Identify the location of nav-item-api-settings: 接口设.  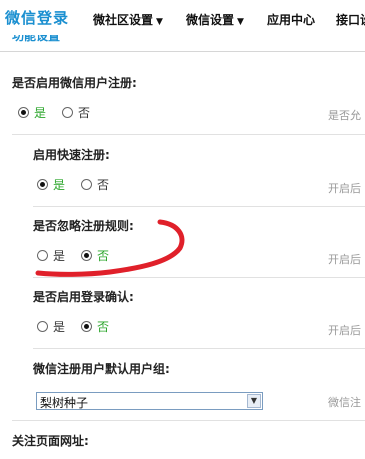
(350, 19).